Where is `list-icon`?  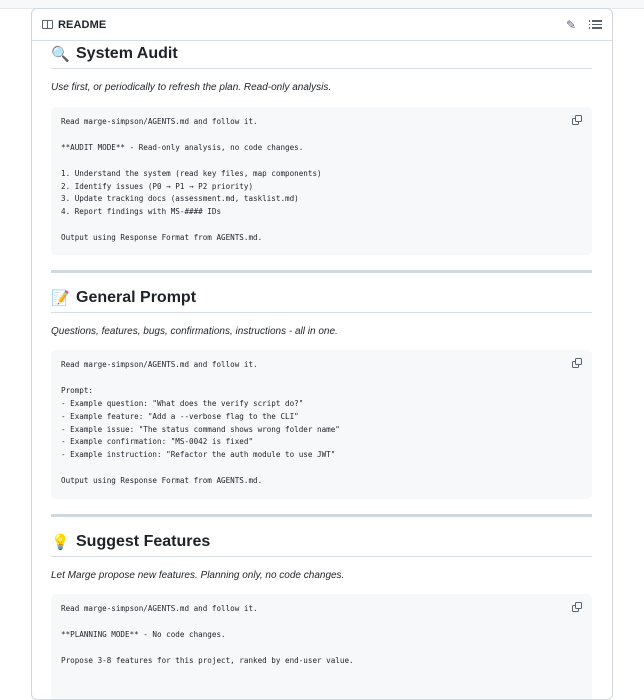
list-icon is located at coordinates (595, 25).